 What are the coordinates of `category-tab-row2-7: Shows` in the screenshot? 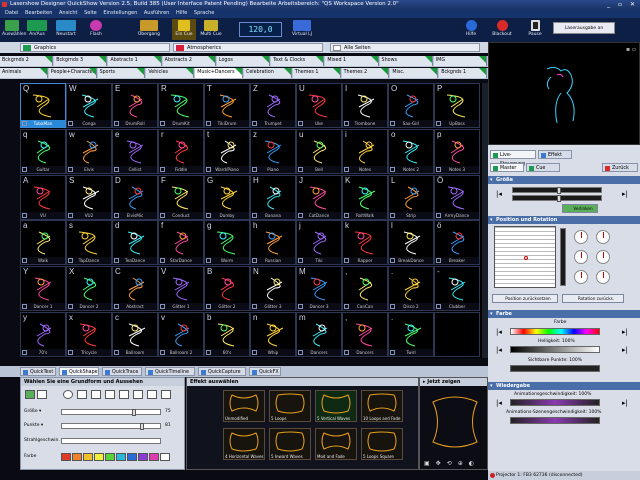 It's located at (406, 61).